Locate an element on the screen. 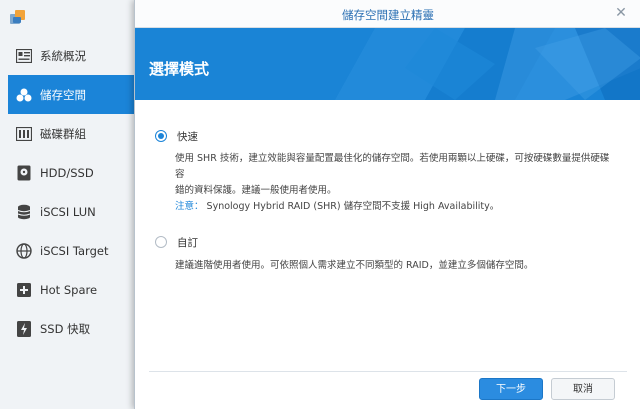 Image resolution: width=640 pixels, height=409 pixels. custom-radio is located at coordinates (161, 242).